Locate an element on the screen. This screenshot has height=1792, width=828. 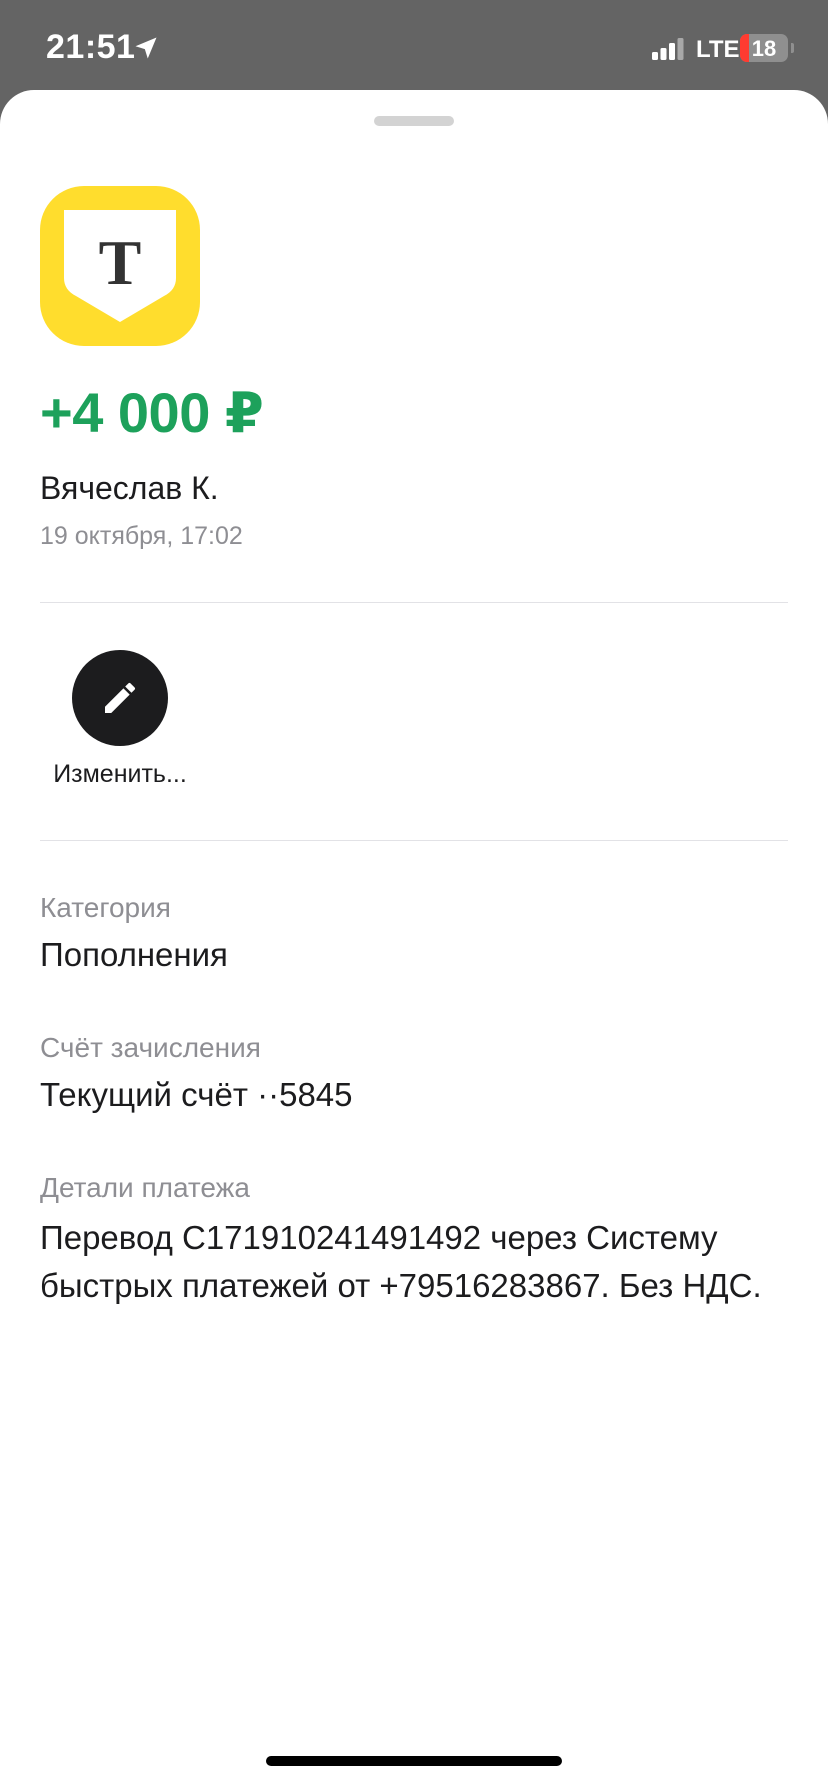
account-value: Текущий счёт ··5845 is located at coordinates (196, 1095).